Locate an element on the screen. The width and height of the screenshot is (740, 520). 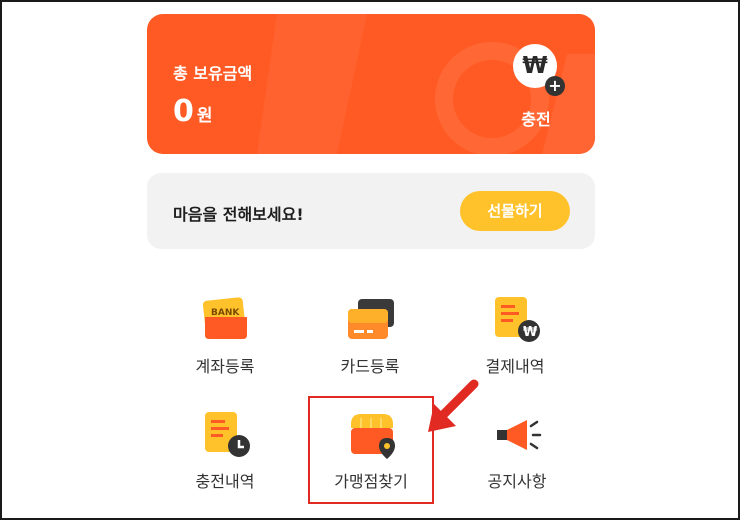
menu-label-notice: 공지사항 is located at coordinates (517, 481).